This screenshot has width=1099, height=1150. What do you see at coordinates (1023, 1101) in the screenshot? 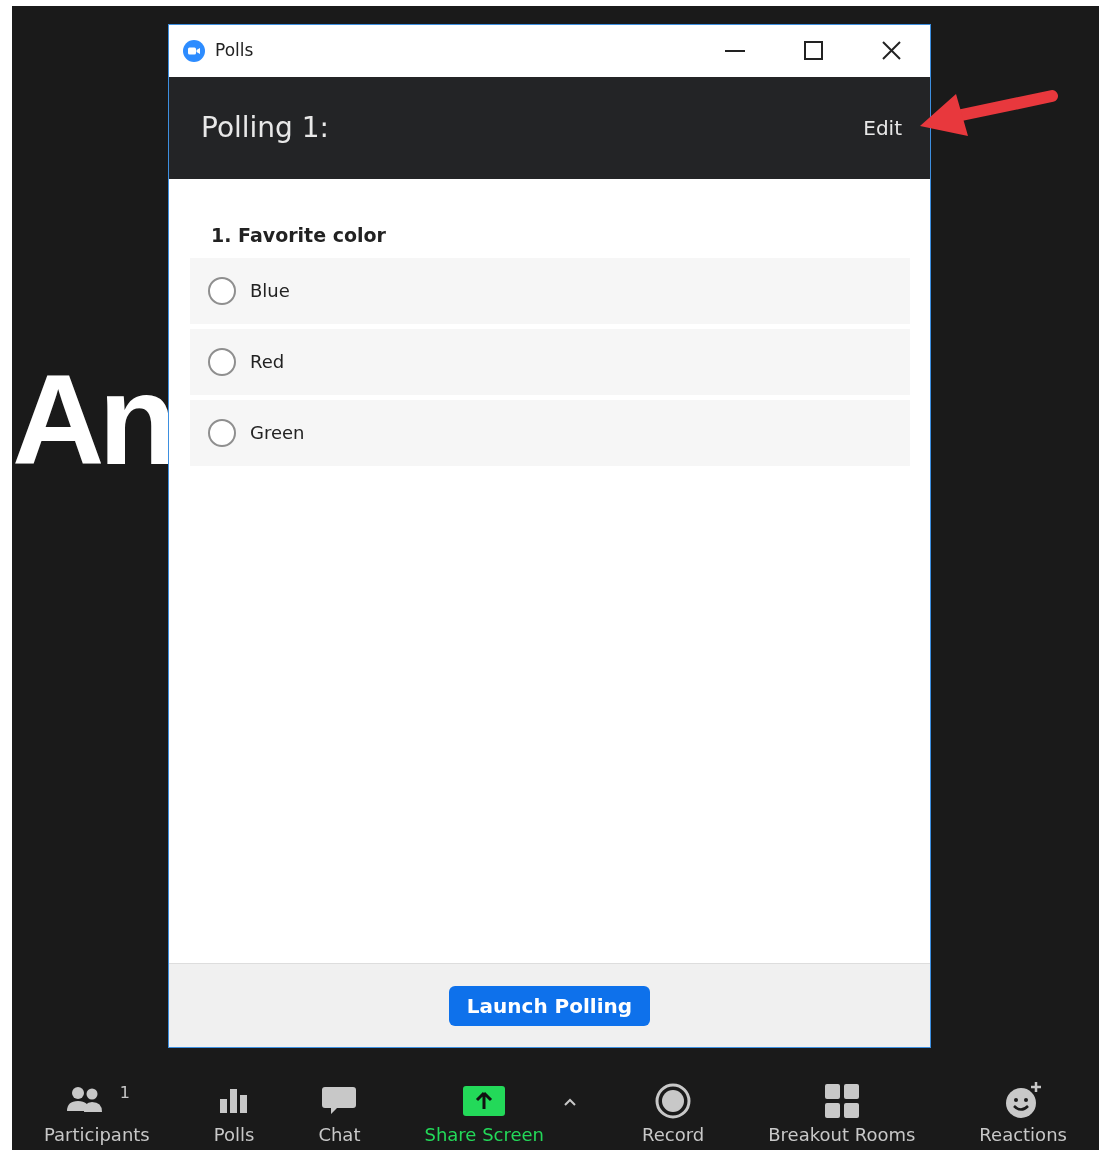
I see `smiley-plus-icon` at bounding box center [1023, 1101].